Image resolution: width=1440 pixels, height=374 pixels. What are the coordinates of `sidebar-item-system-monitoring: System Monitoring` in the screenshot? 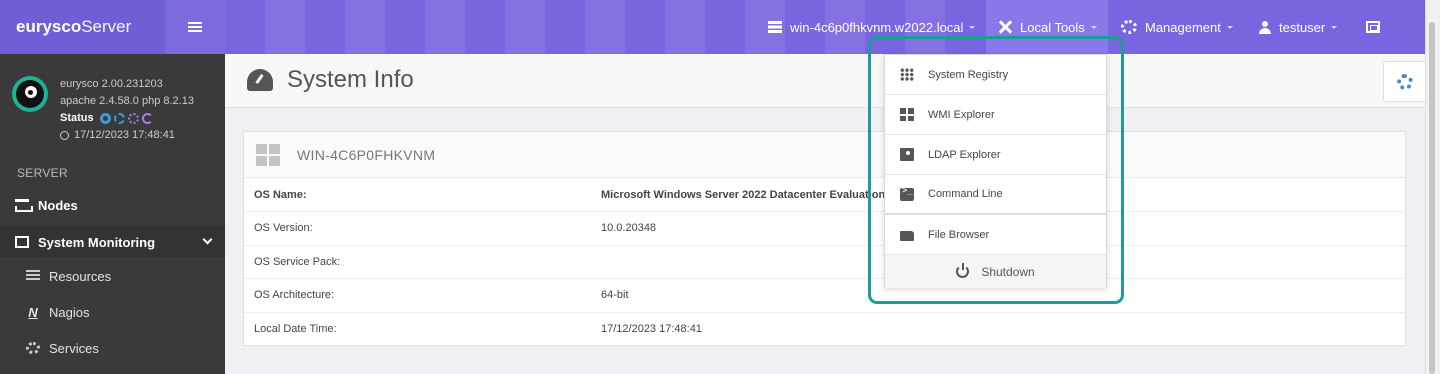 It's located at (112, 242).